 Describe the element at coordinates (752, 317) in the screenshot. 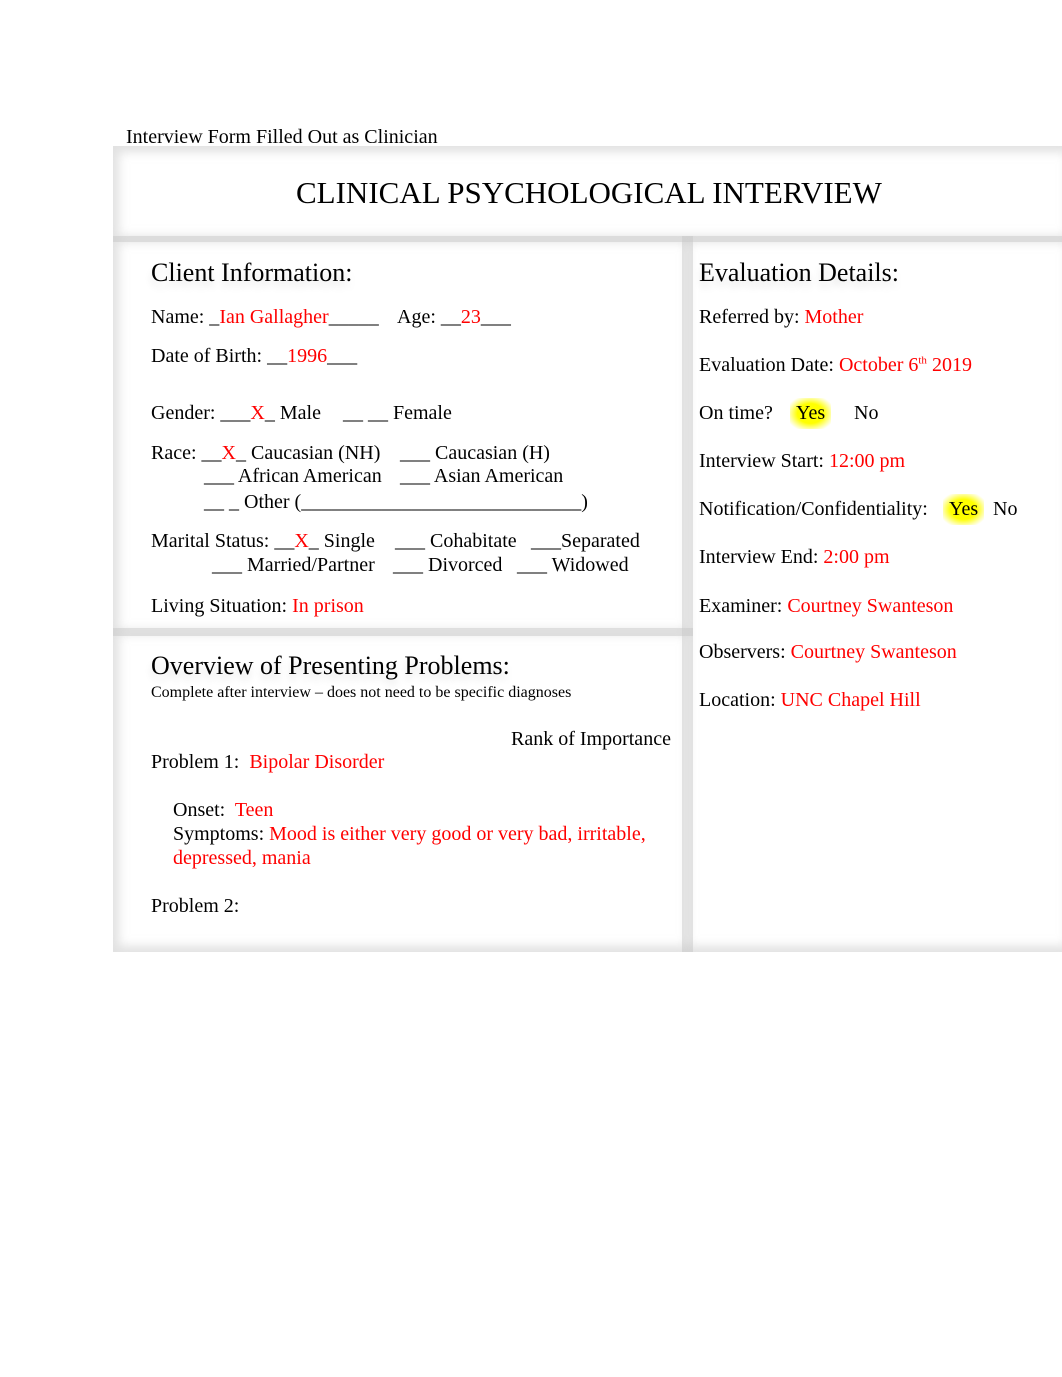

I see `referred-label: Referred by:` at that location.